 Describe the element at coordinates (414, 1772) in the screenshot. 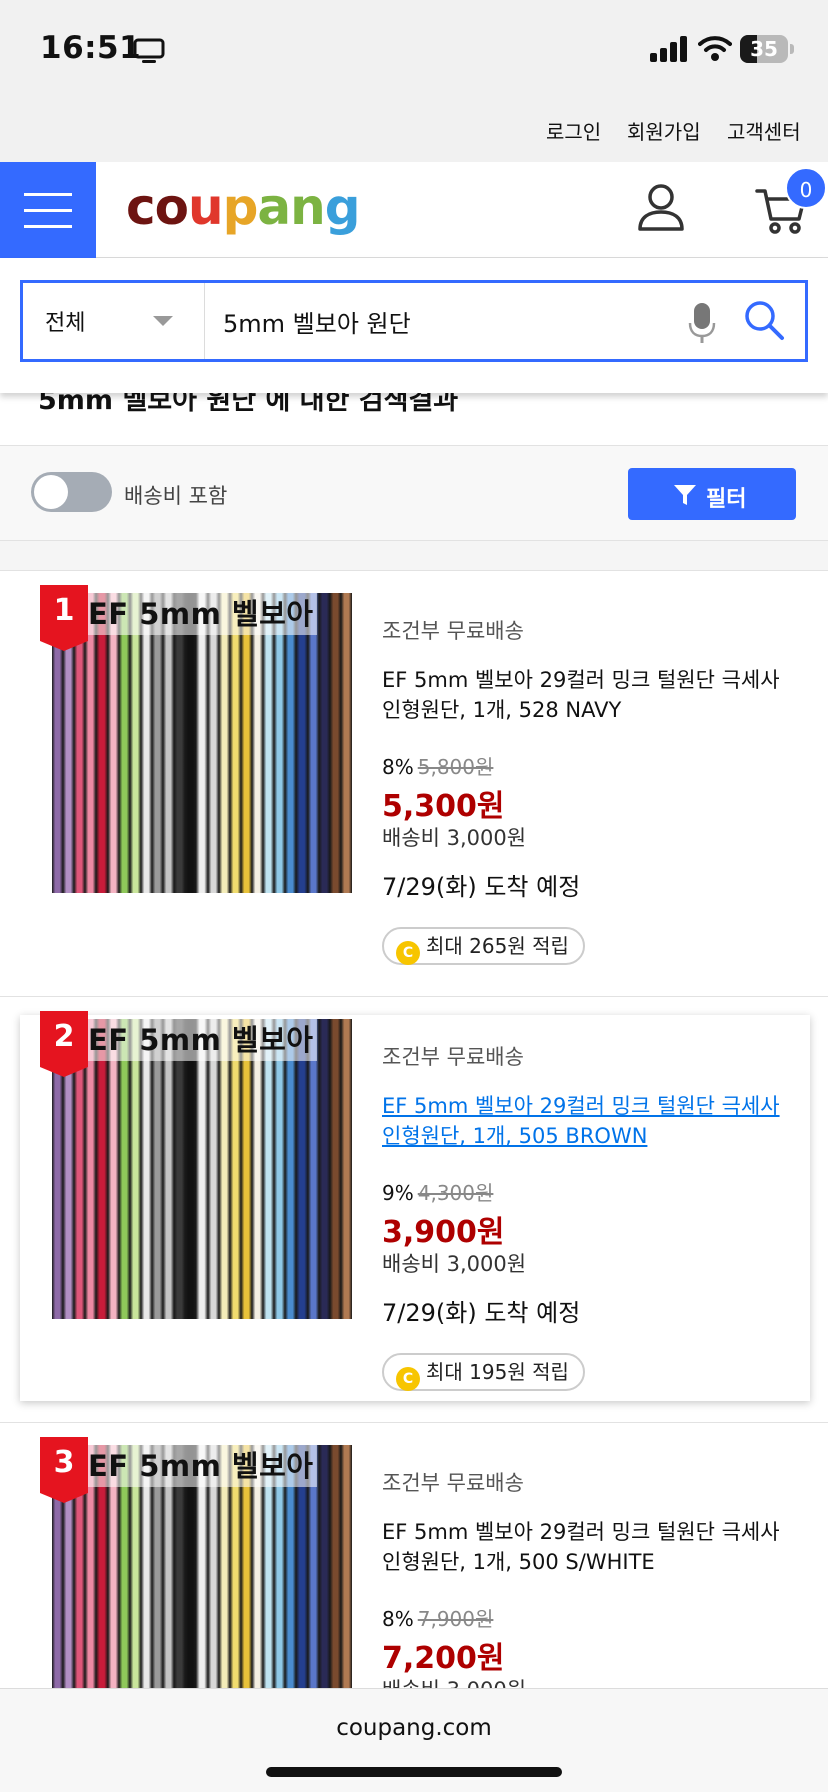

I see `home-indicator` at that location.